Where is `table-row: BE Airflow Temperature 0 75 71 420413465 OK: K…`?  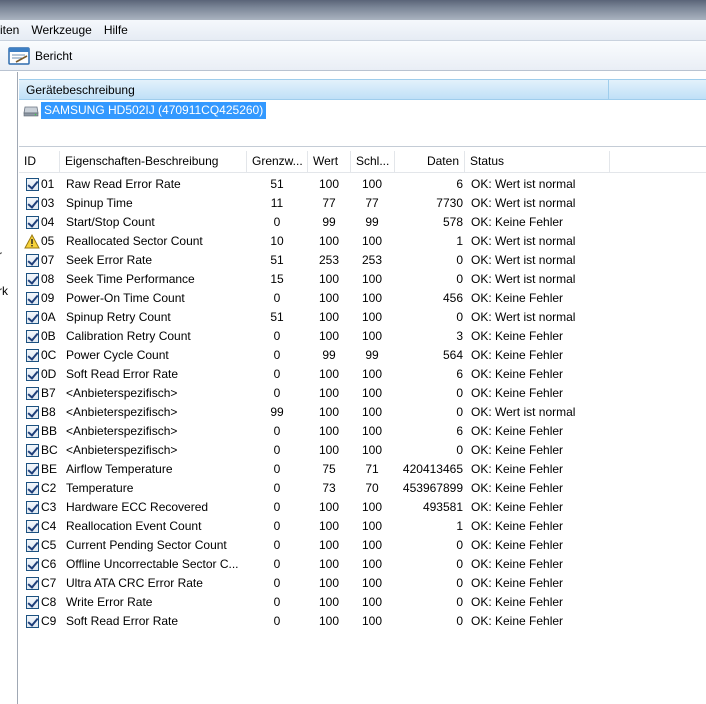 table-row: BE Airflow Temperature 0 75 71 420413465 OK: K… is located at coordinates (362, 469).